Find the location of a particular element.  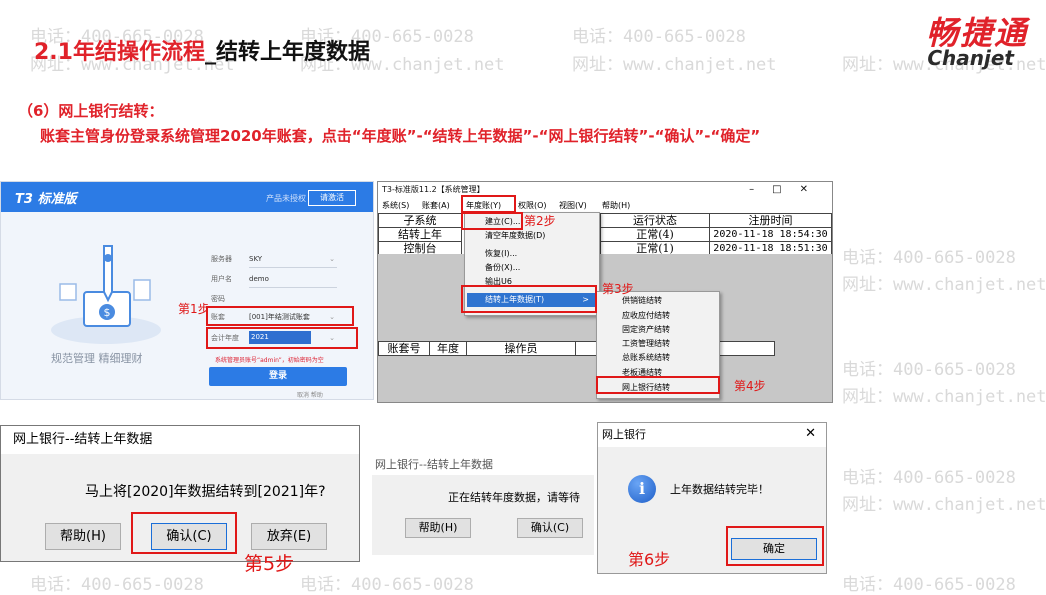

submenu-payroll: 工资管理结转 is located at coordinates (646, 344).